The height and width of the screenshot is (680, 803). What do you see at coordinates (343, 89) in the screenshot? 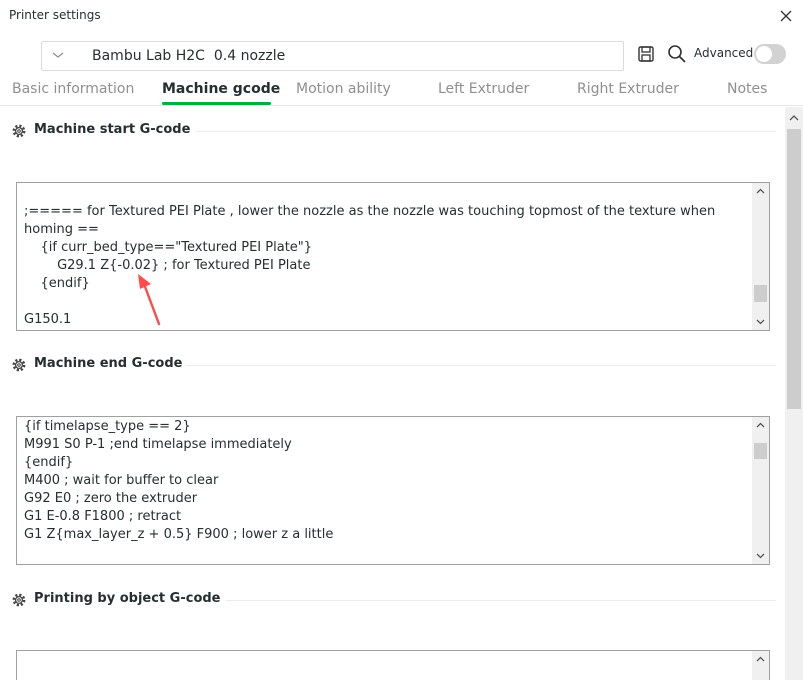
I see `tab-motion-ability: Motion ability` at bounding box center [343, 89].